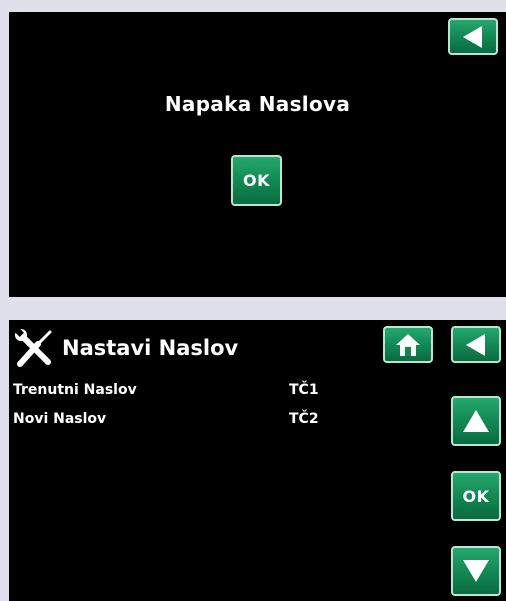 The image size is (506, 601). I want to click on up-button, so click(476, 421).